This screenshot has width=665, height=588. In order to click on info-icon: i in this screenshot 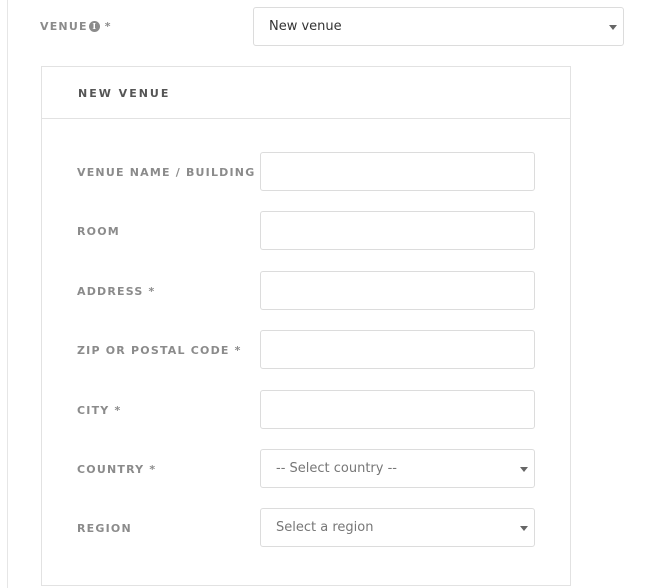, I will do `click(94, 26)`.